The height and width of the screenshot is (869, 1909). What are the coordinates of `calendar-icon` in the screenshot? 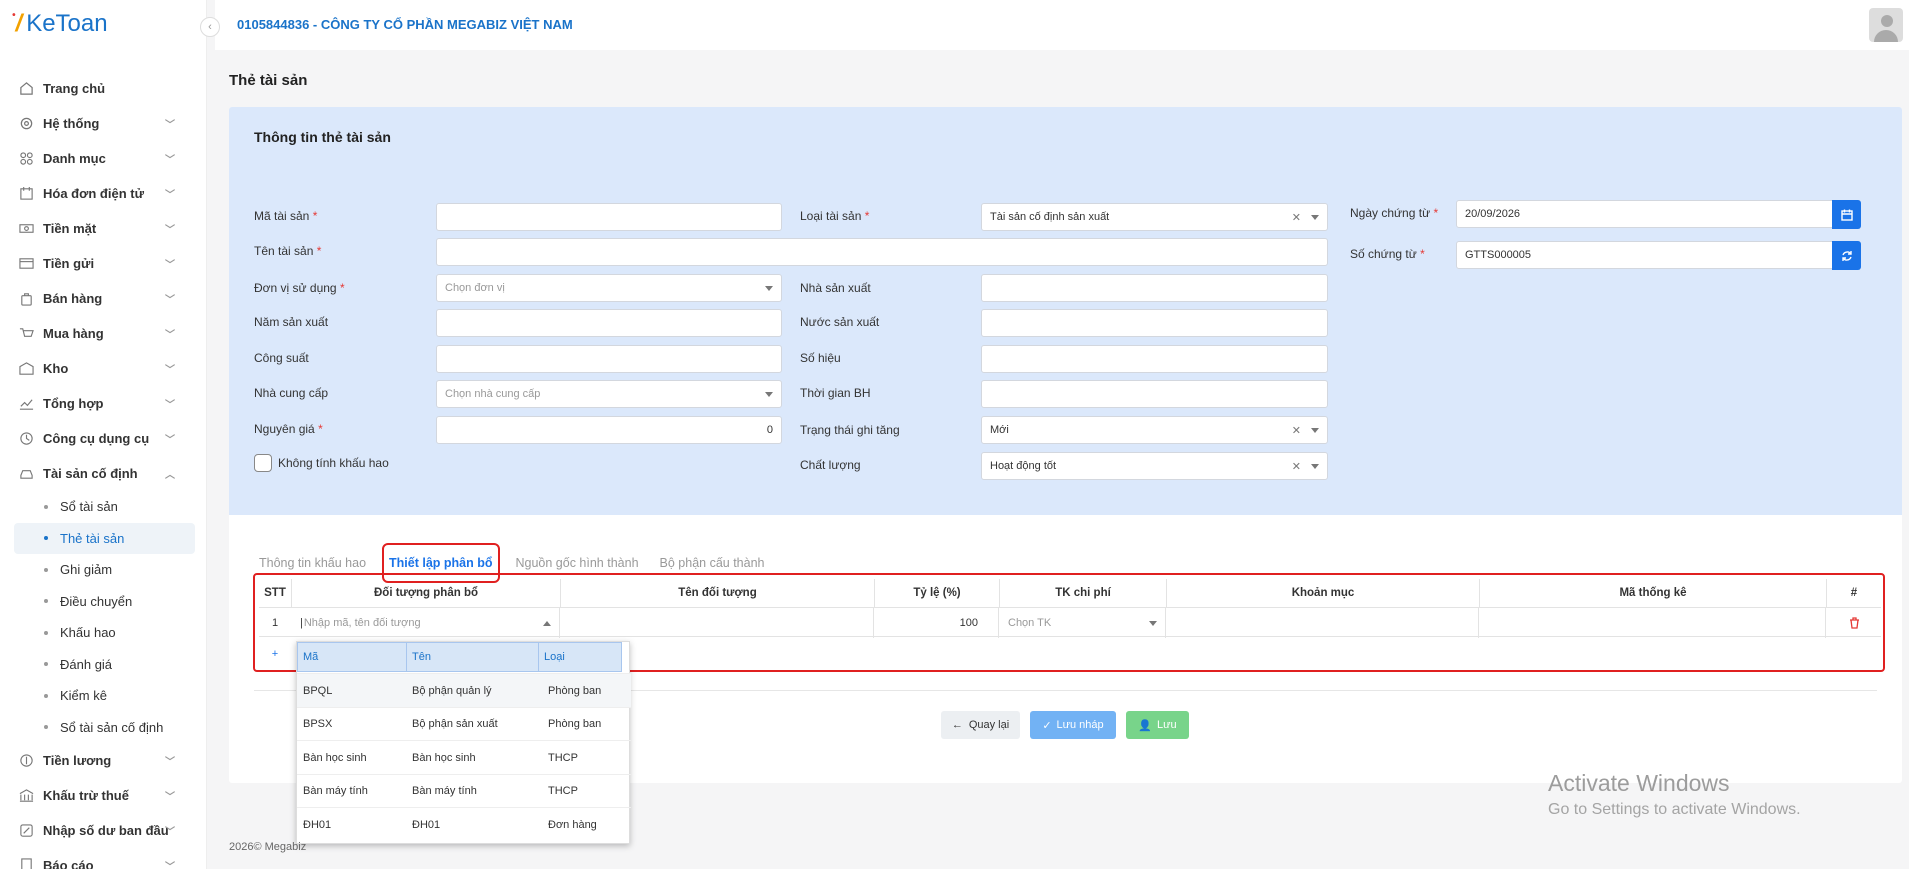 It's located at (1846, 215).